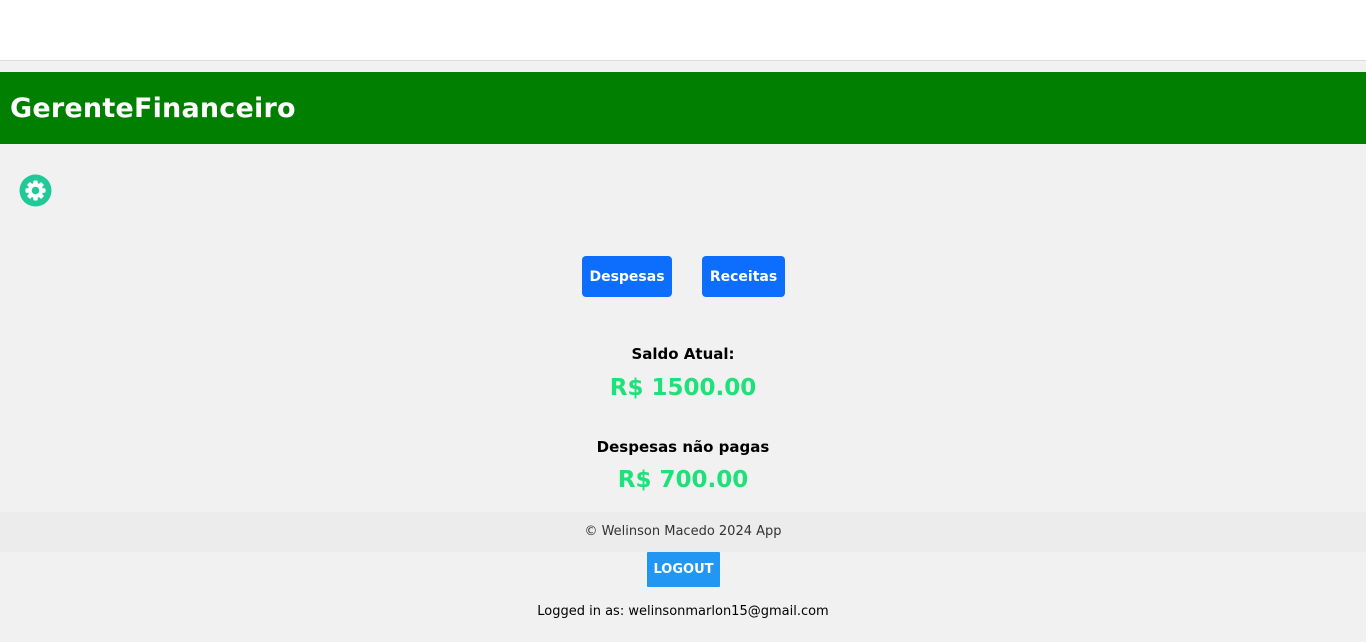  Describe the element at coordinates (683, 531) in the screenshot. I see `copyright-text: © Welinson Macedo 2024 App` at that location.